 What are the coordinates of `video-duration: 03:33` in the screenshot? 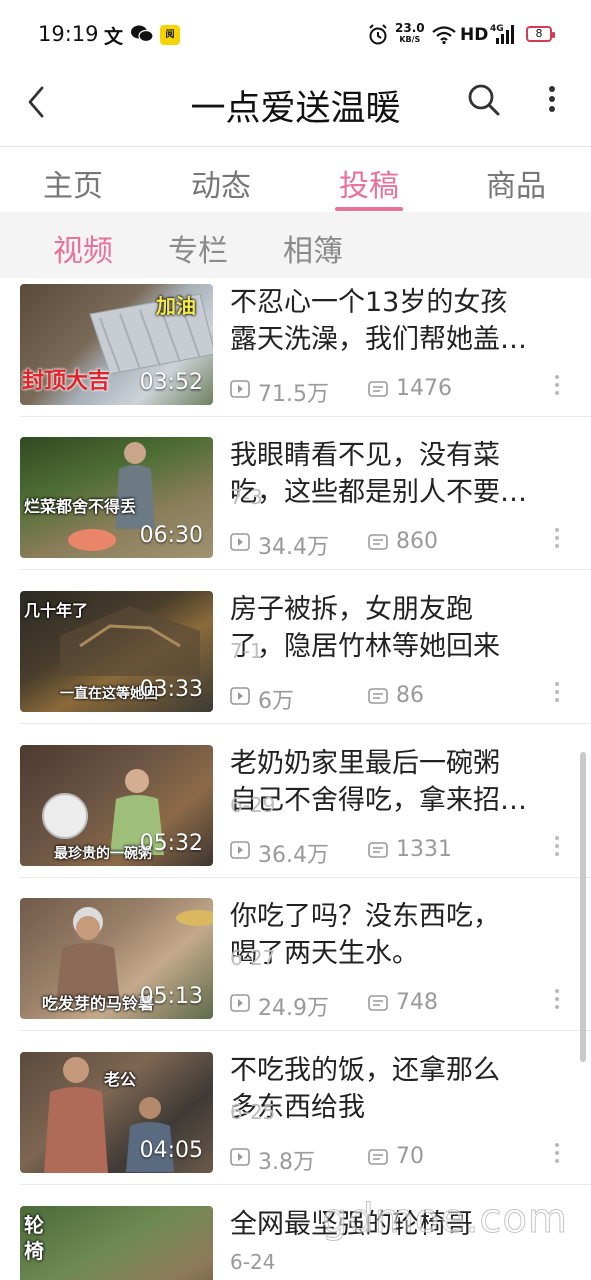 It's located at (171, 689).